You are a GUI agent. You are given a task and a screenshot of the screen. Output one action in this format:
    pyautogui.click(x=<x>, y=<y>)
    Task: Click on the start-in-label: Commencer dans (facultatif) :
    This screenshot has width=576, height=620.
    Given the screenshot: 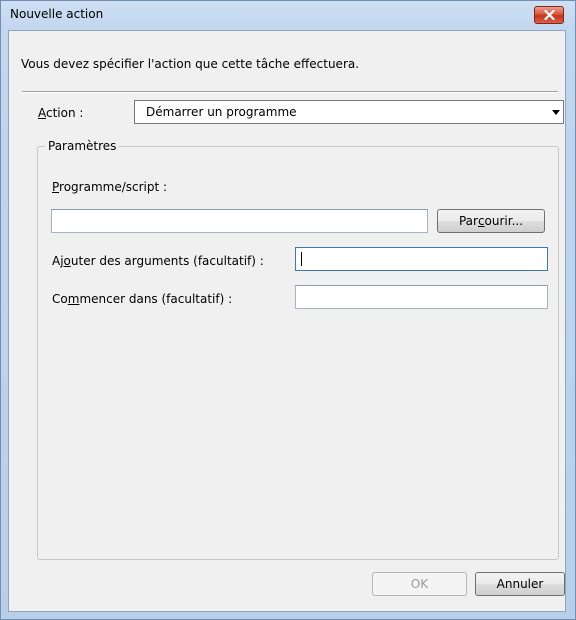 What is the action you would take?
    pyautogui.click(x=142, y=299)
    